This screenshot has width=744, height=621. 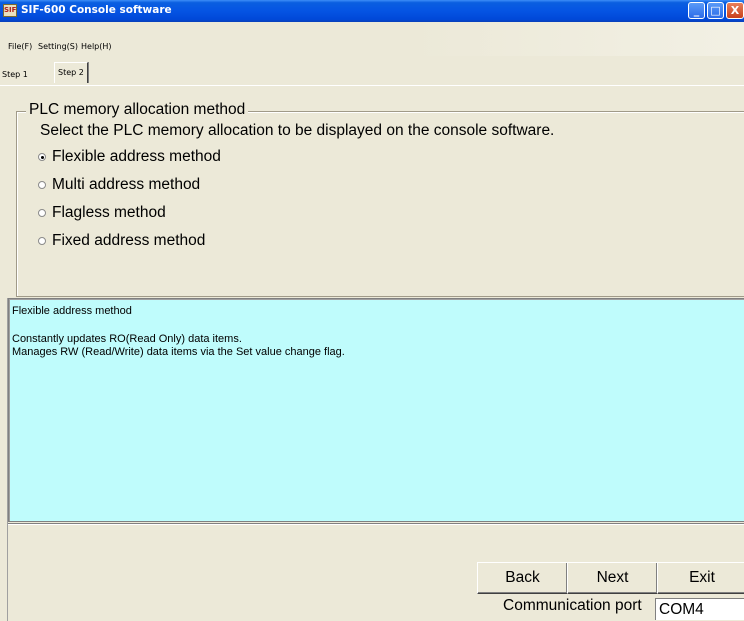 What do you see at coordinates (137, 110) in the screenshot?
I see `groupbox-title: PLC memory allocation method` at bounding box center [137, 110].